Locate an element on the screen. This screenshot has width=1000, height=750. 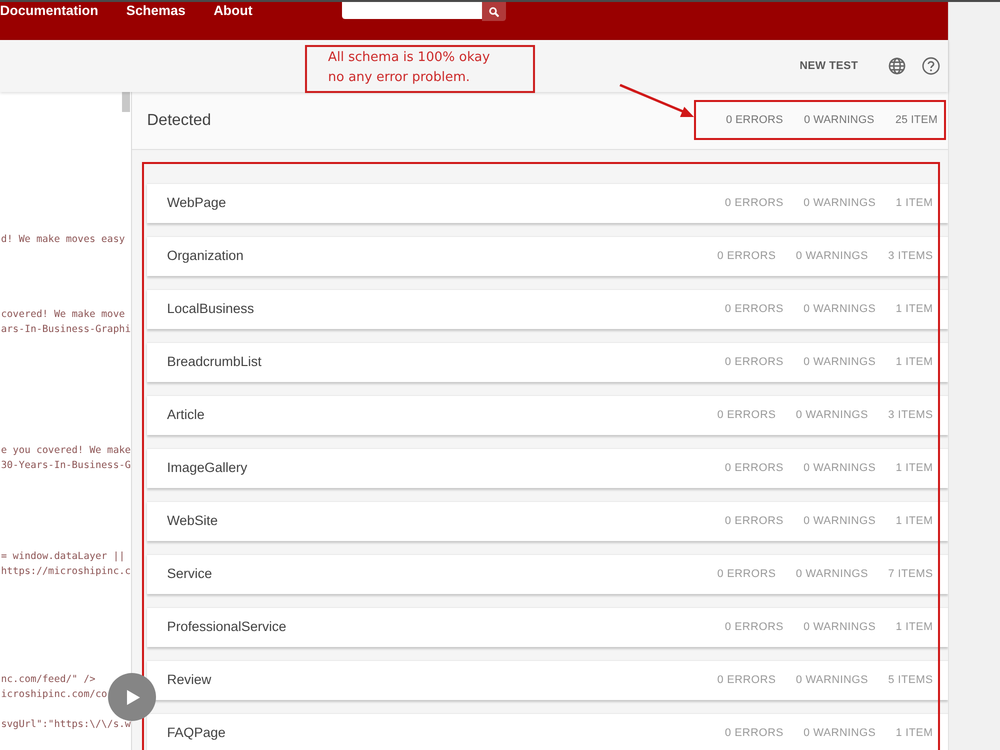
code-line: icroshipinc.com/co is located at coordinates (54, 695).